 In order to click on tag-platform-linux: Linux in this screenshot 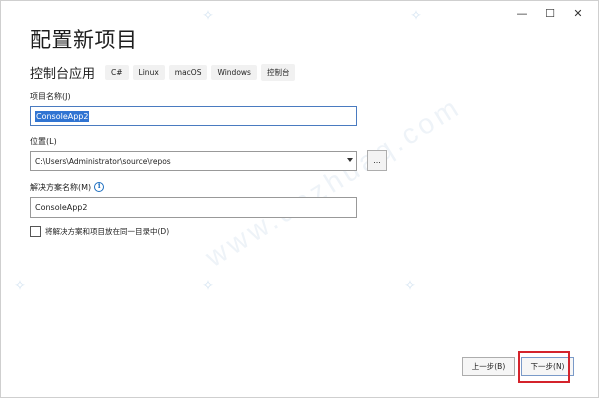, I will do `click(148, 72)`.